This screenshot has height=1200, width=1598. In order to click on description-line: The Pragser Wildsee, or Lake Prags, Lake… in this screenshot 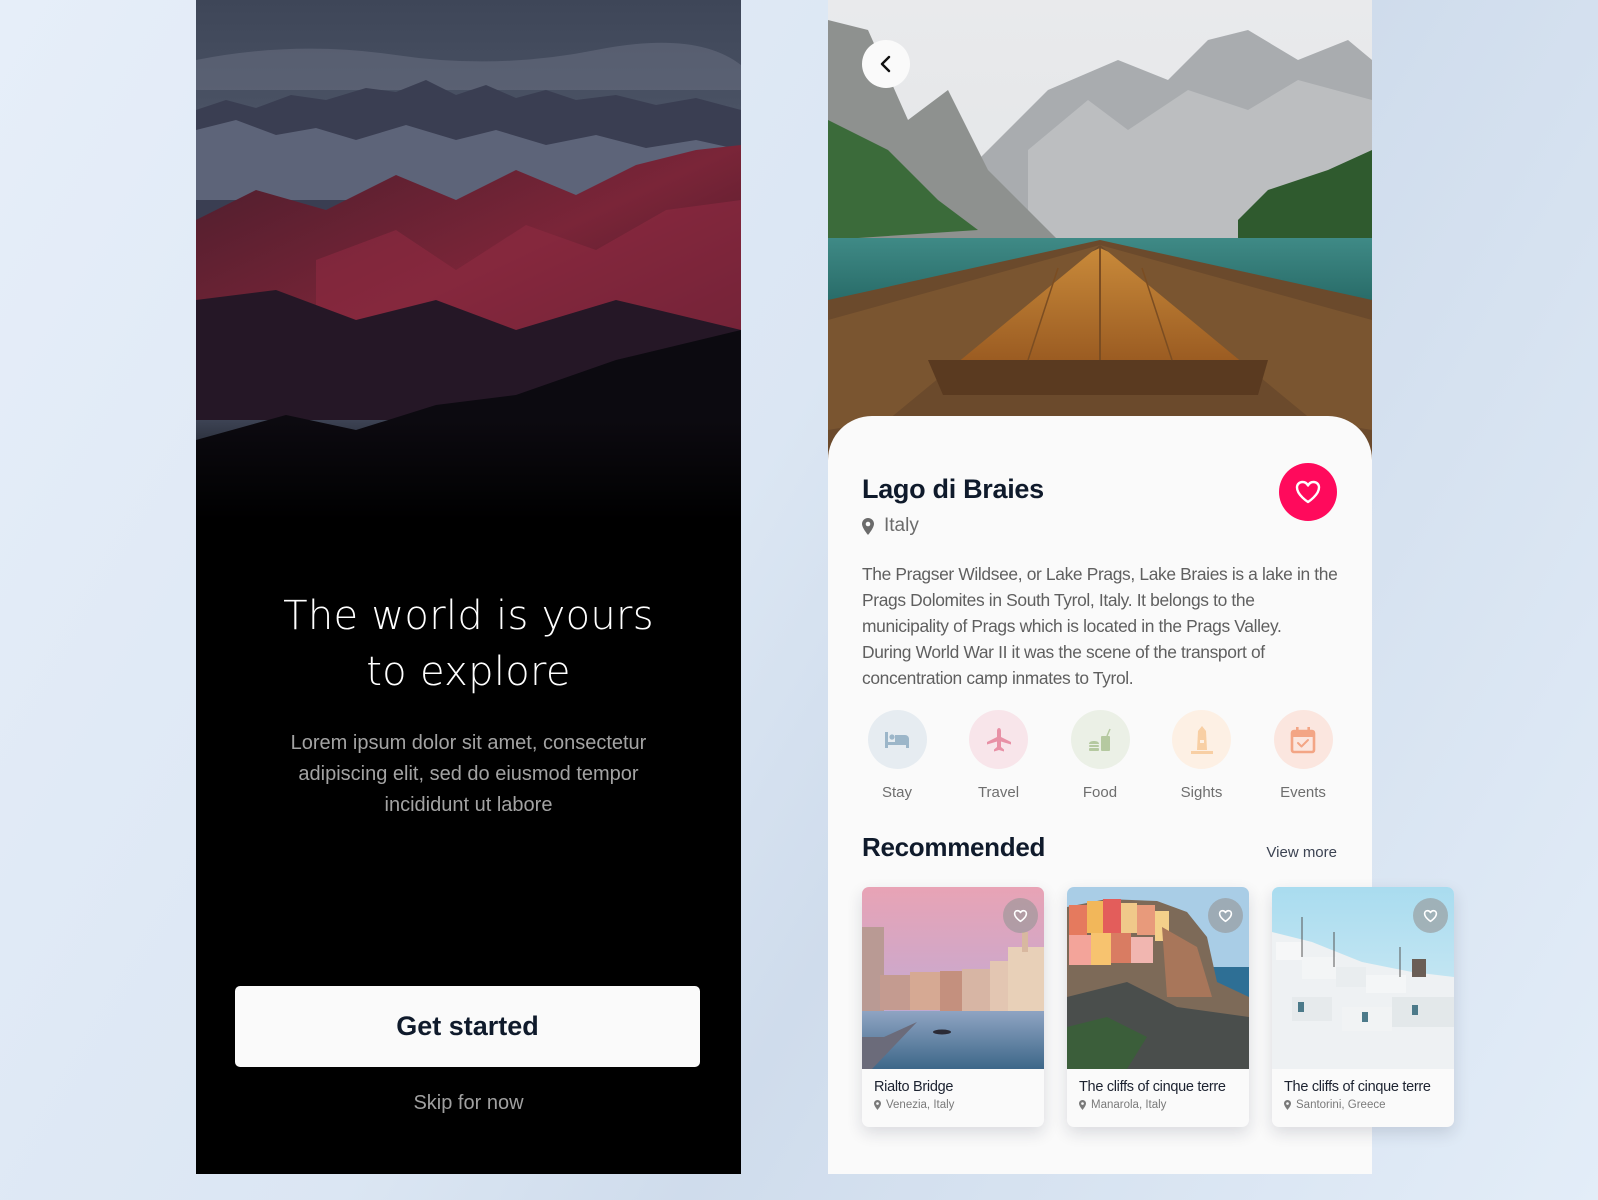, I will do `click(1100, 574)`.